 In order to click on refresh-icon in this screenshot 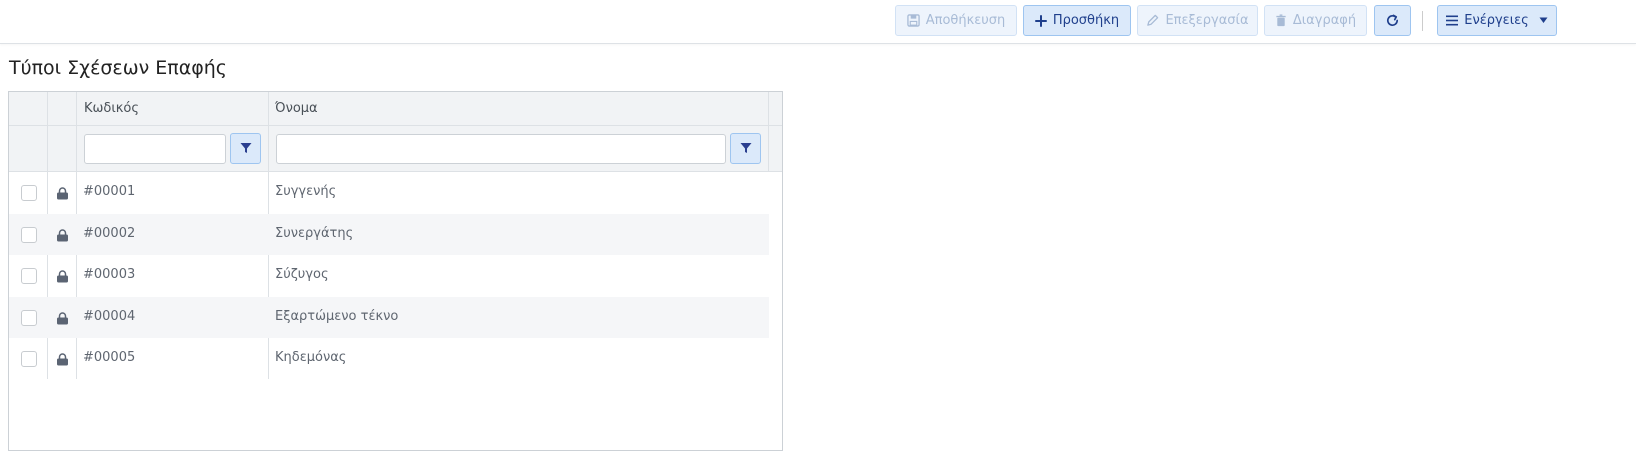, I will do `click(1392, 20)`.